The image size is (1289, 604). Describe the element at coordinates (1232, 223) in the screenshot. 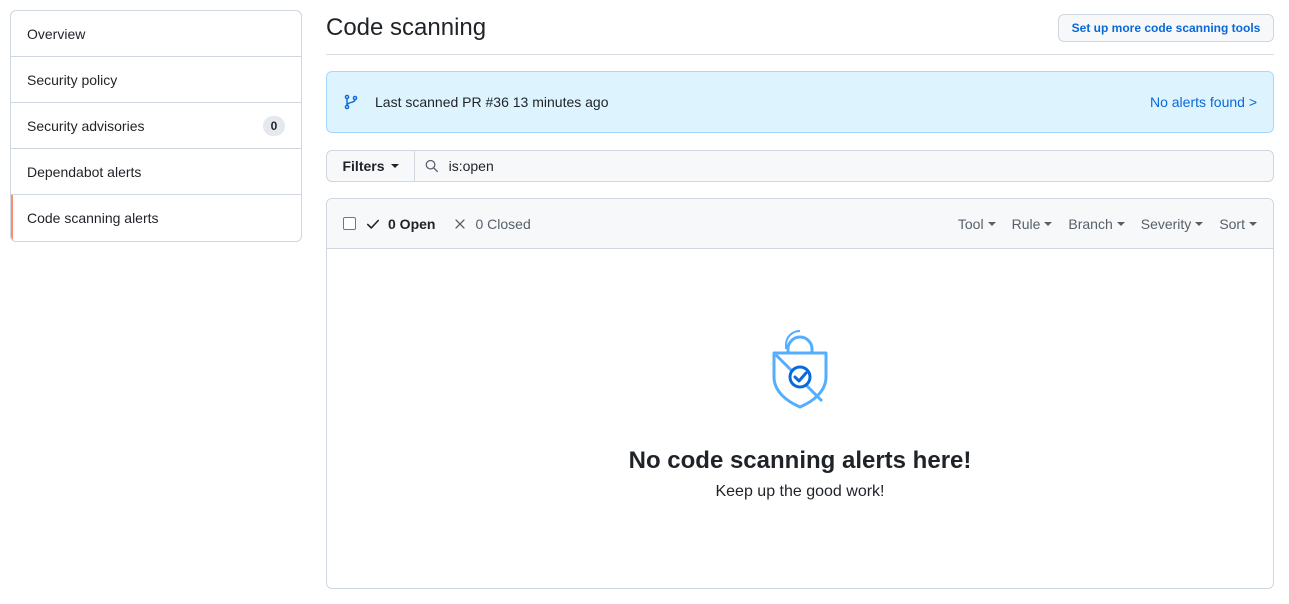

I see `sort-label: Sort` at that location.